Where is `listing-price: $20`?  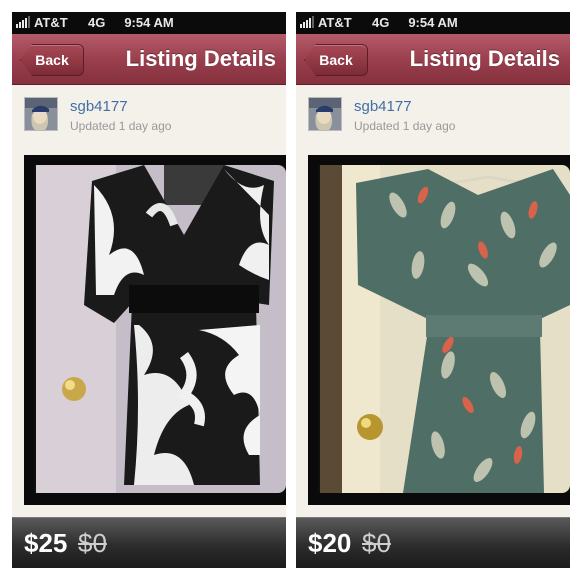
listing-price: $20 is located at coordinates (330, 543).